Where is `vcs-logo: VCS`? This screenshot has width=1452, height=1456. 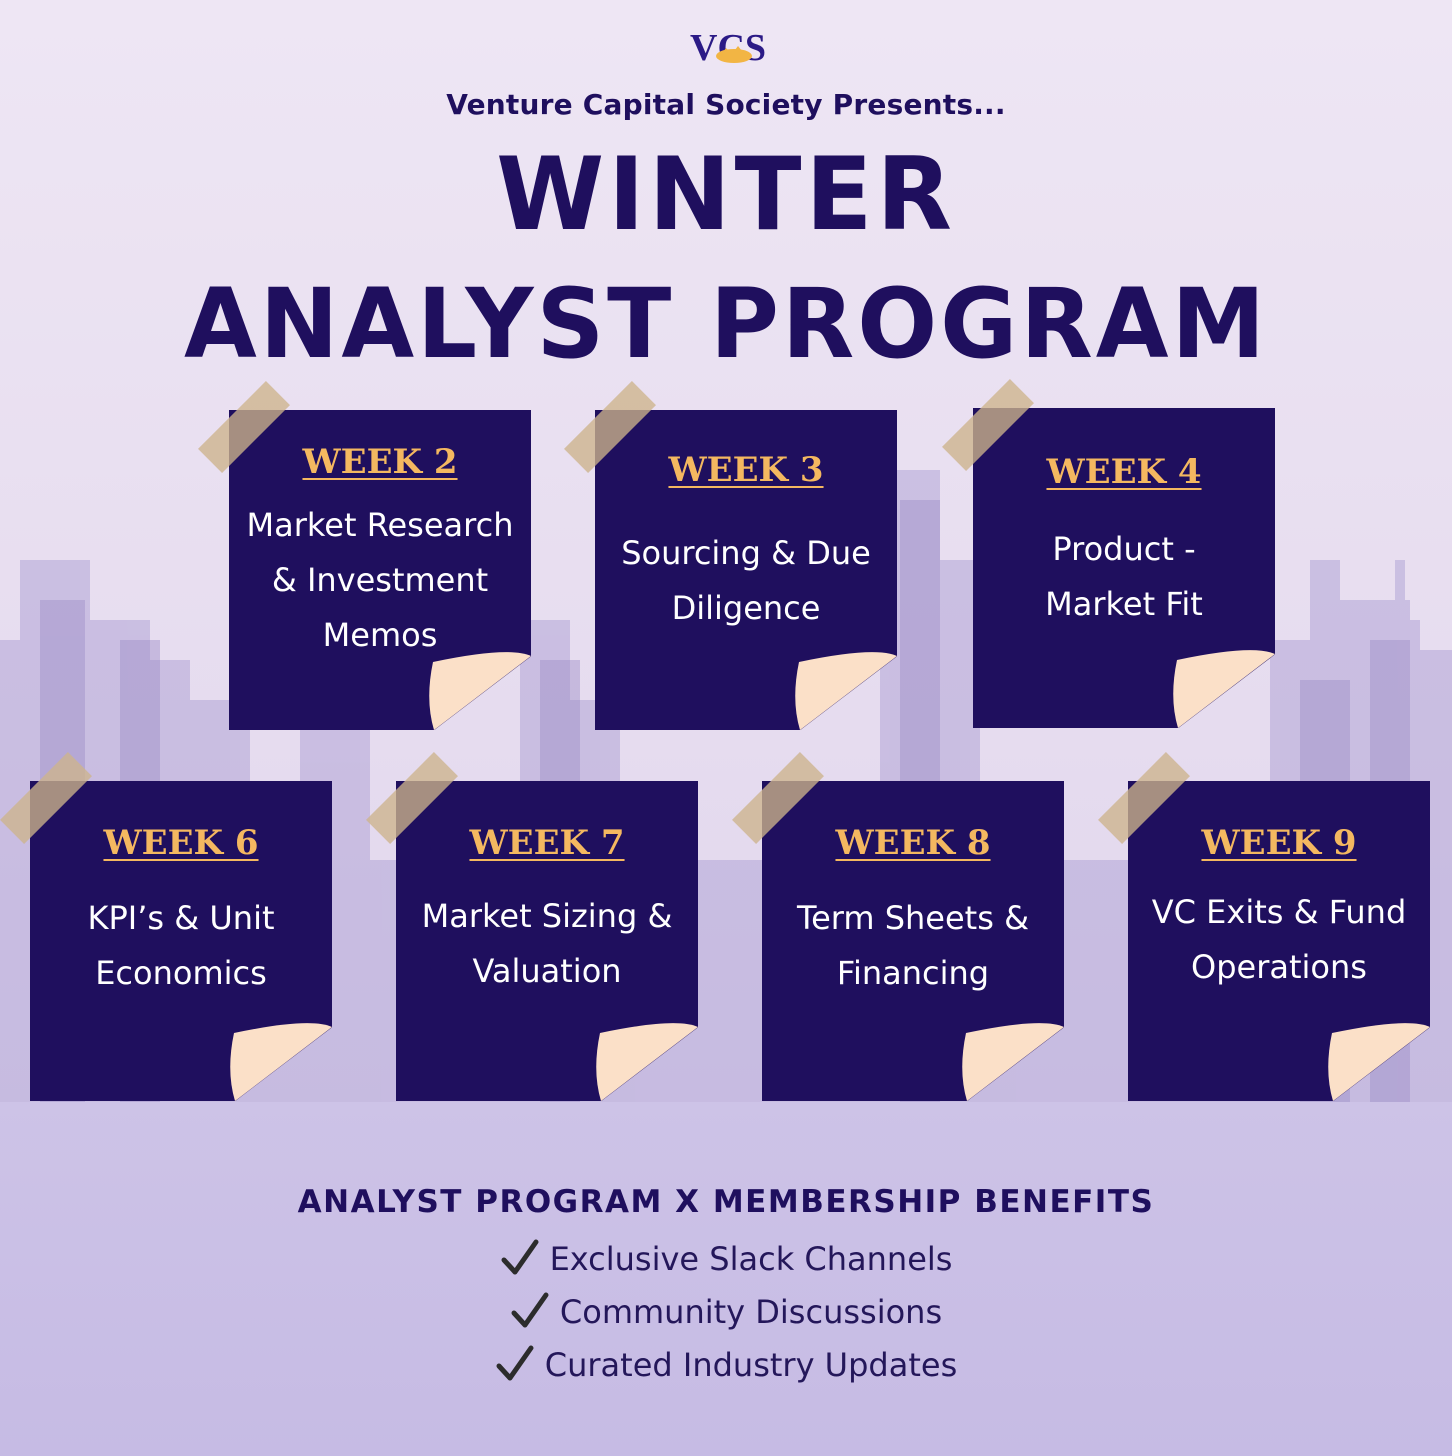 vcs-logo: VCS is located at coordinates (728, 48).